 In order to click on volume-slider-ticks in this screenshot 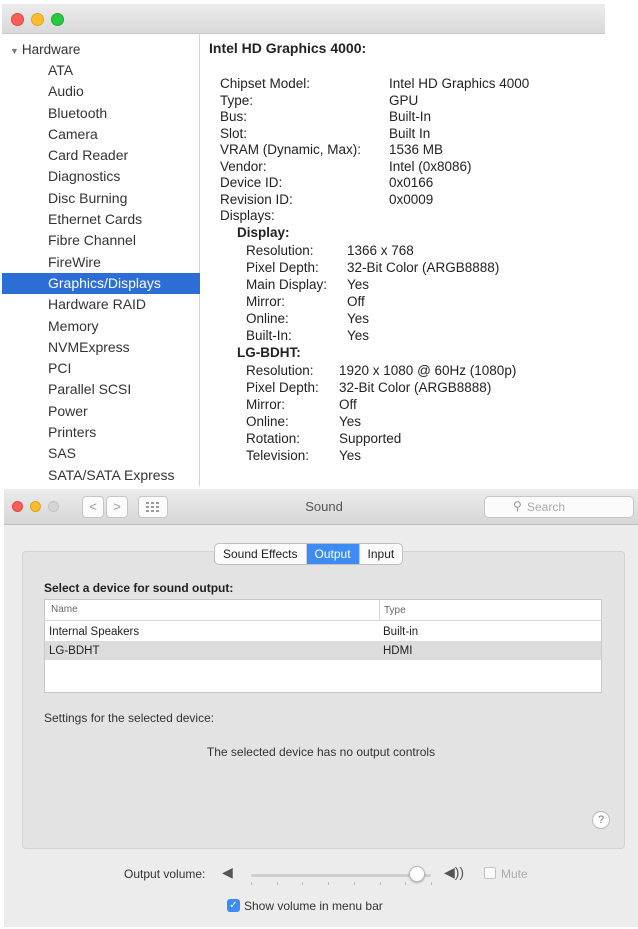, I will do `click(341, 884)`.